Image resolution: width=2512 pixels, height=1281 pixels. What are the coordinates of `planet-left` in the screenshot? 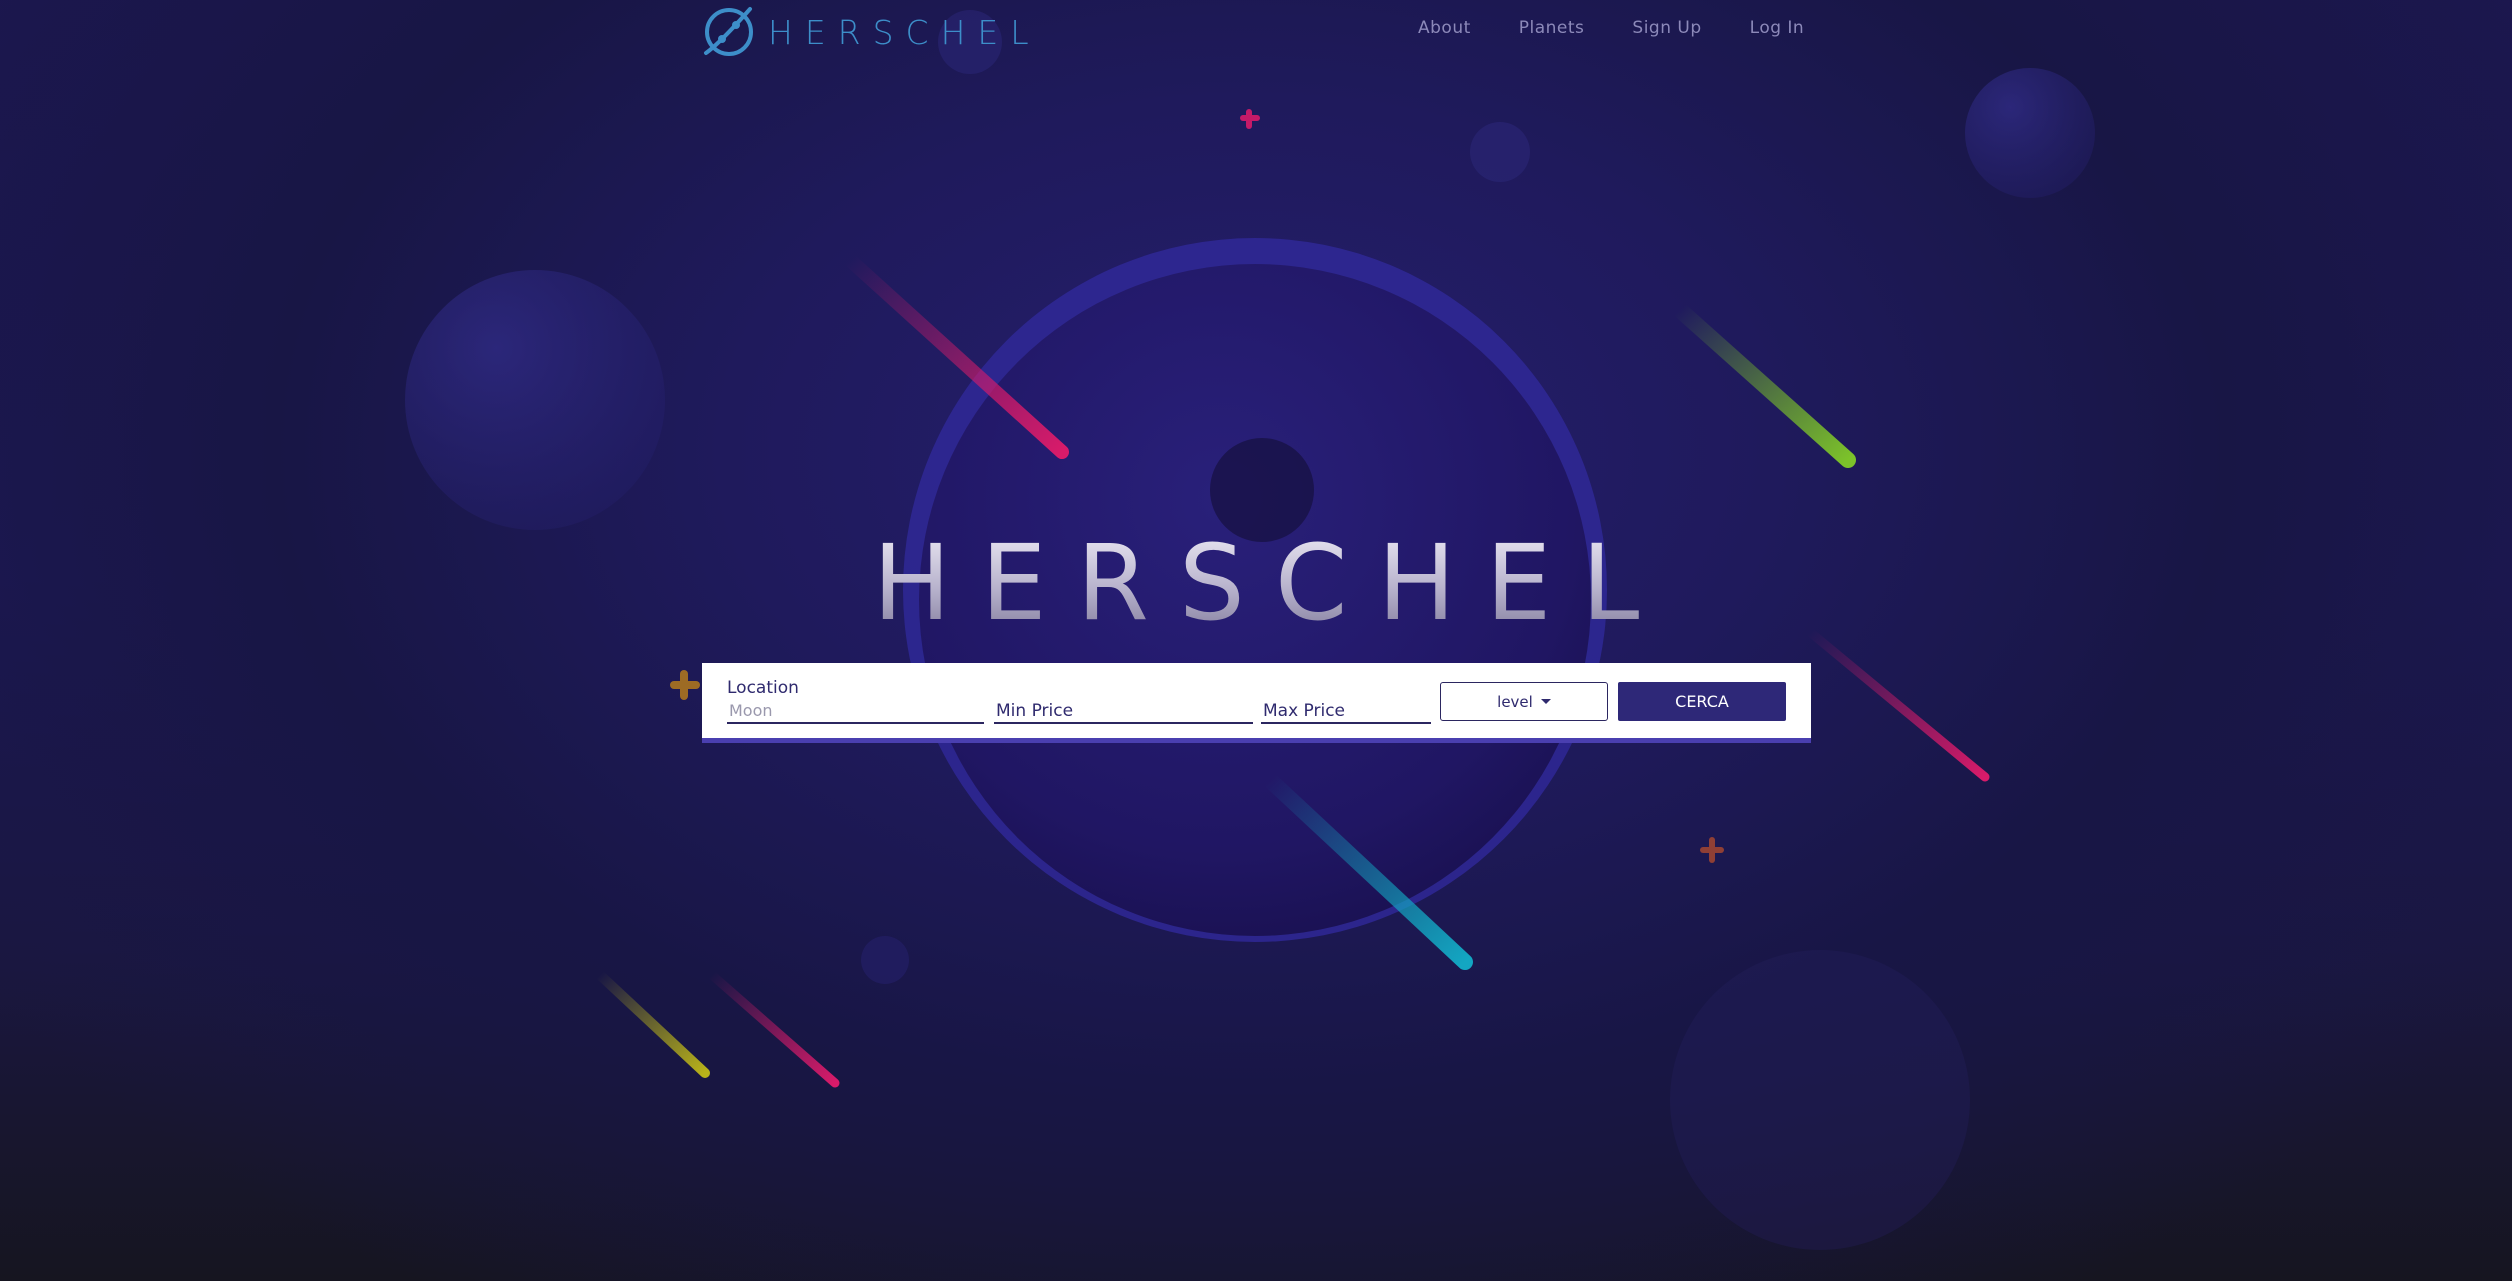 It's located at (535, 400).